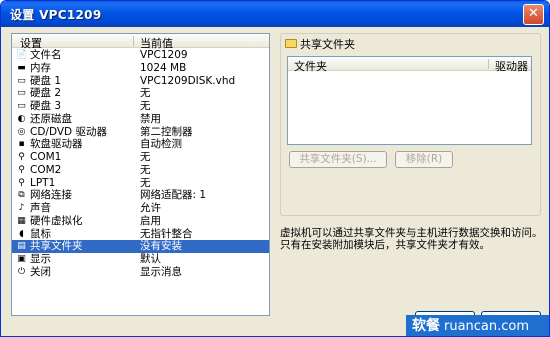 This screenshot has width=550, height=337. What do you see at coordinates (291, 43) in the screenshot?
I see `folder-icon` at bounding box center [291, 43].